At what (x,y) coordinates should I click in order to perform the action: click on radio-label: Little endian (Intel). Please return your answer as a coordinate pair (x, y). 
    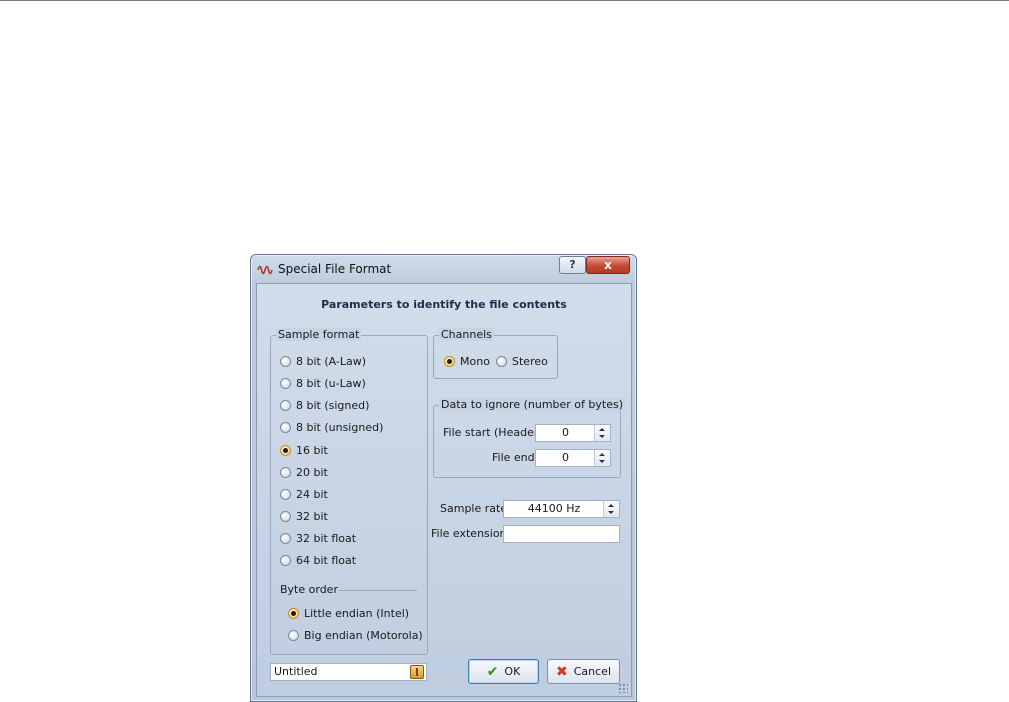
    Looking at the image, I should click on (357, 613).